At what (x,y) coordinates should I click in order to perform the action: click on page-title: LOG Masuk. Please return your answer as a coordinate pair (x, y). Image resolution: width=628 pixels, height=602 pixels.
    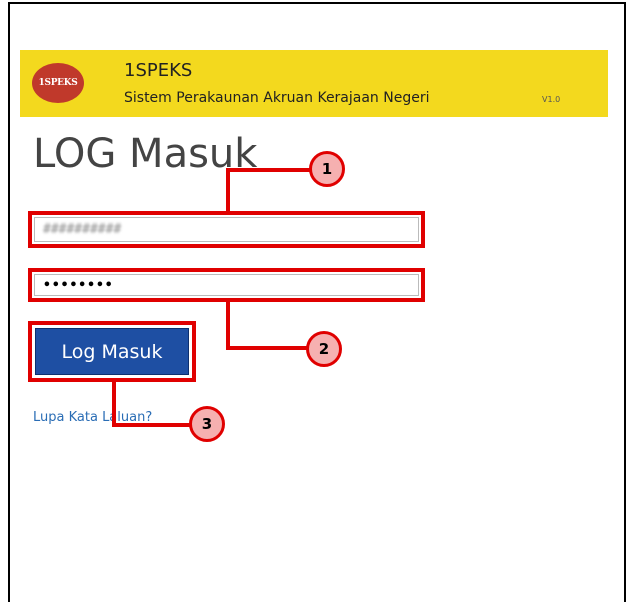
    Looking at the image, I should click on (145, 154).